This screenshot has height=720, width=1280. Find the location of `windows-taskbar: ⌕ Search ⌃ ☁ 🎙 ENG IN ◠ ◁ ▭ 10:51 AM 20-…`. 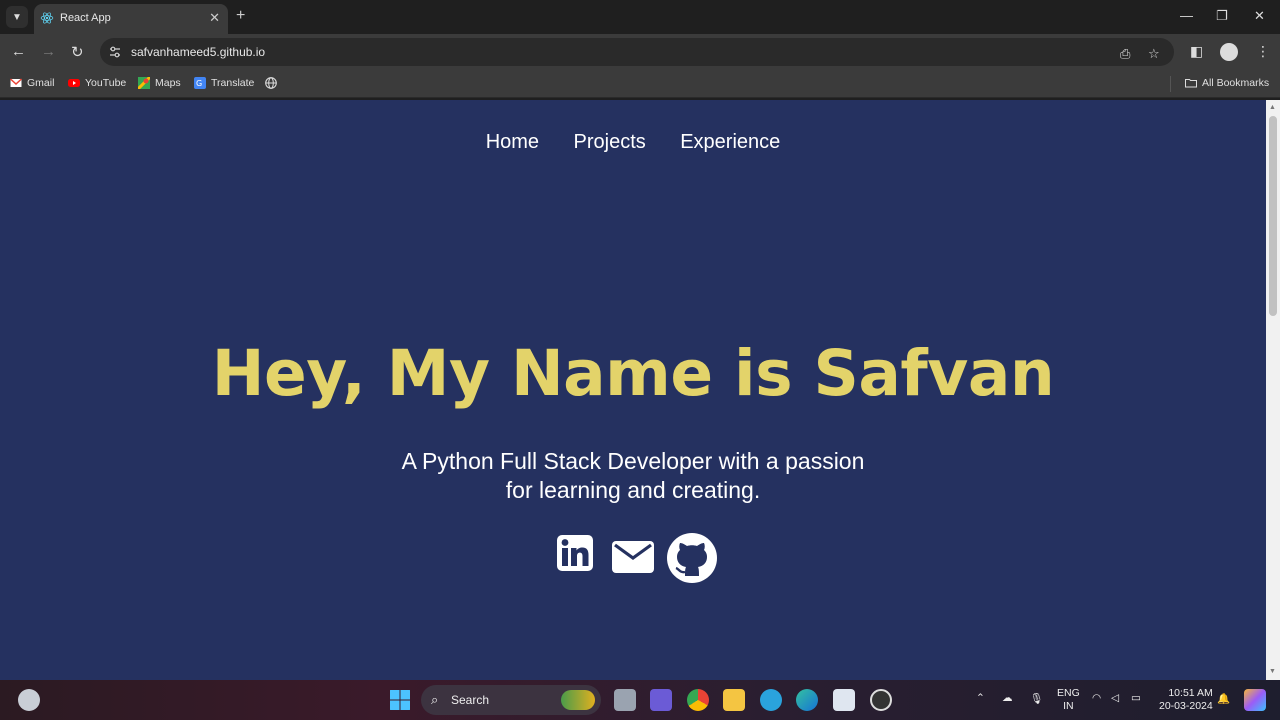

windows-taskbar: ⌕ Search ⌃ ☁ 🎙 ENG IN ◠ ◁ ▭ 10:51 AM 20-… is located at coordinates (640, 700).